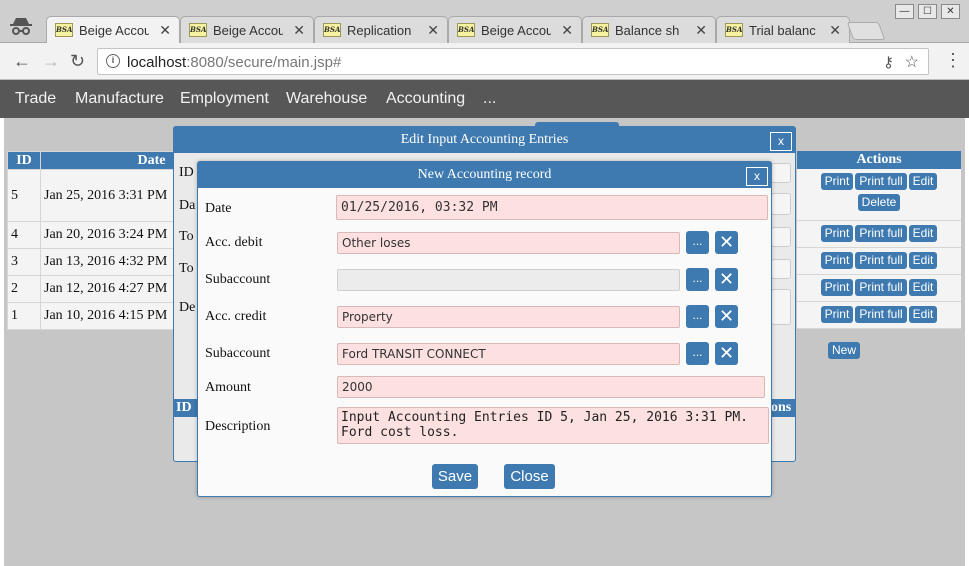  I want to click on tab-label: Trial balanc, so click(782, 30).